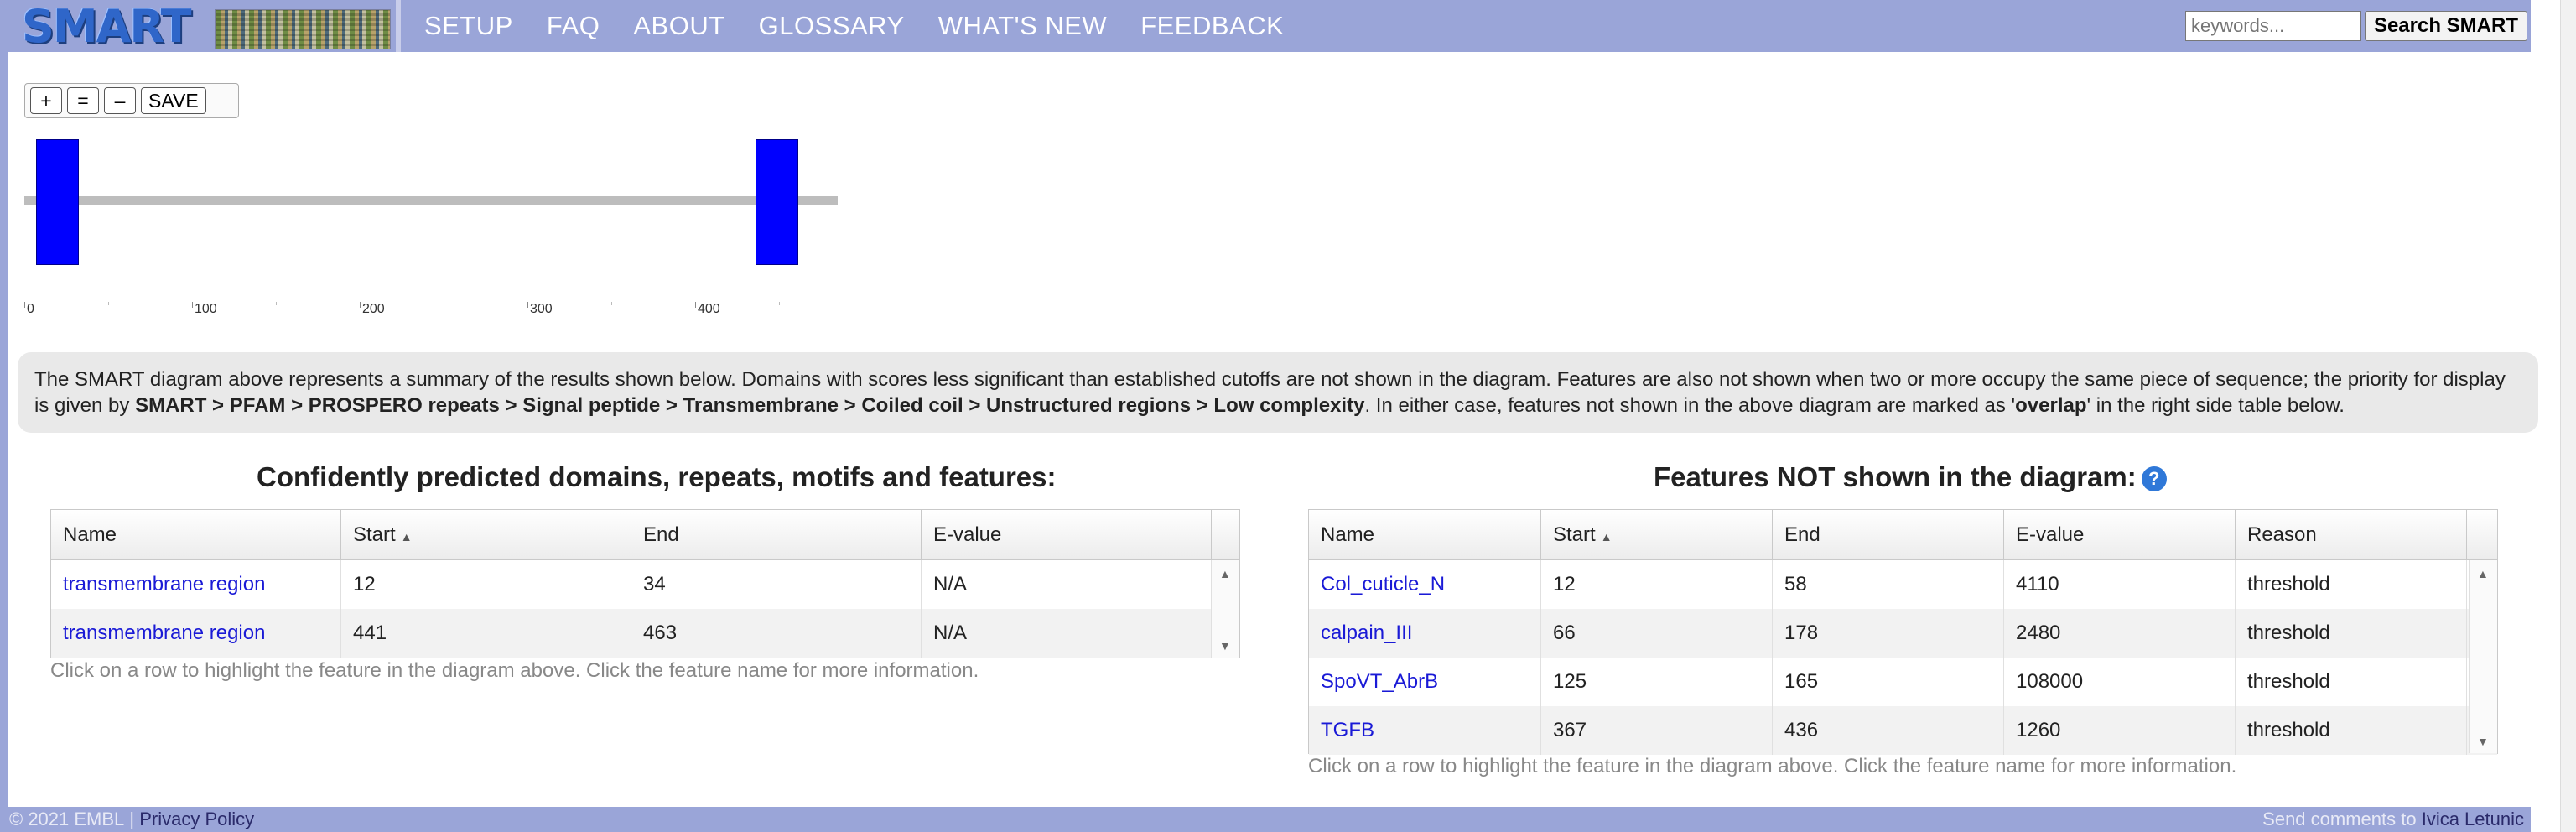  What do you see at coordinates (2473, 819) in the screenshot?
I see `author-link: Ivica Letunic` at bounding box center [2473, 819].